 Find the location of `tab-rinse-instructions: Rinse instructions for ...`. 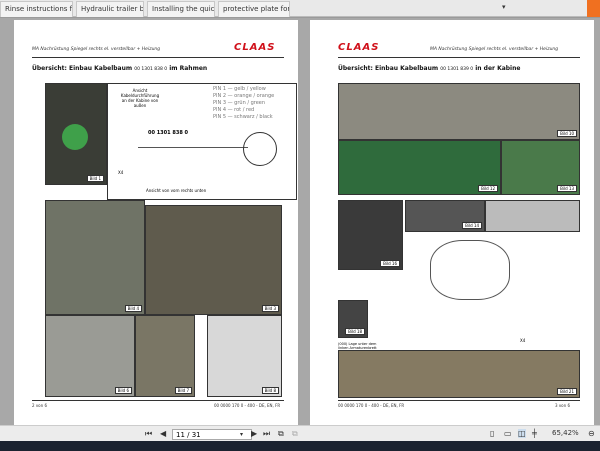

tab-rinse-instructions: Rinse instructions for ... is located at coordinates (36, 9).